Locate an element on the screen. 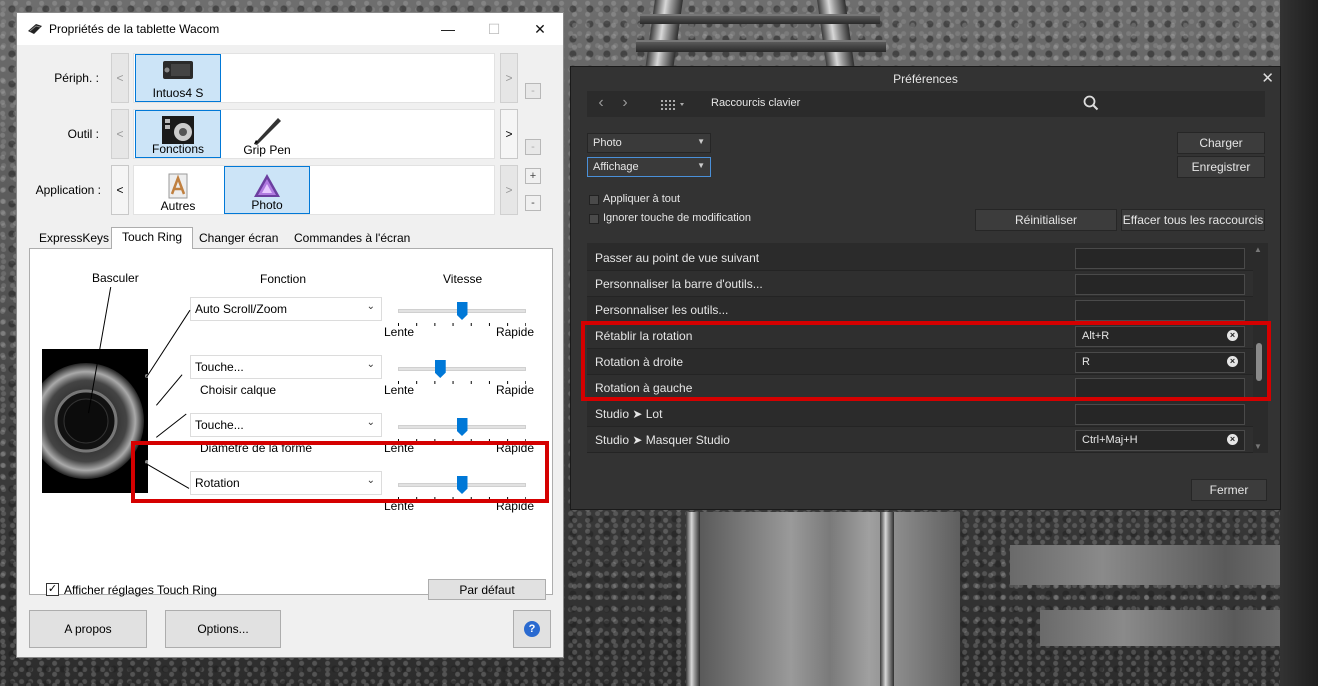  help-button: ? is located at coordinates (532, 629).